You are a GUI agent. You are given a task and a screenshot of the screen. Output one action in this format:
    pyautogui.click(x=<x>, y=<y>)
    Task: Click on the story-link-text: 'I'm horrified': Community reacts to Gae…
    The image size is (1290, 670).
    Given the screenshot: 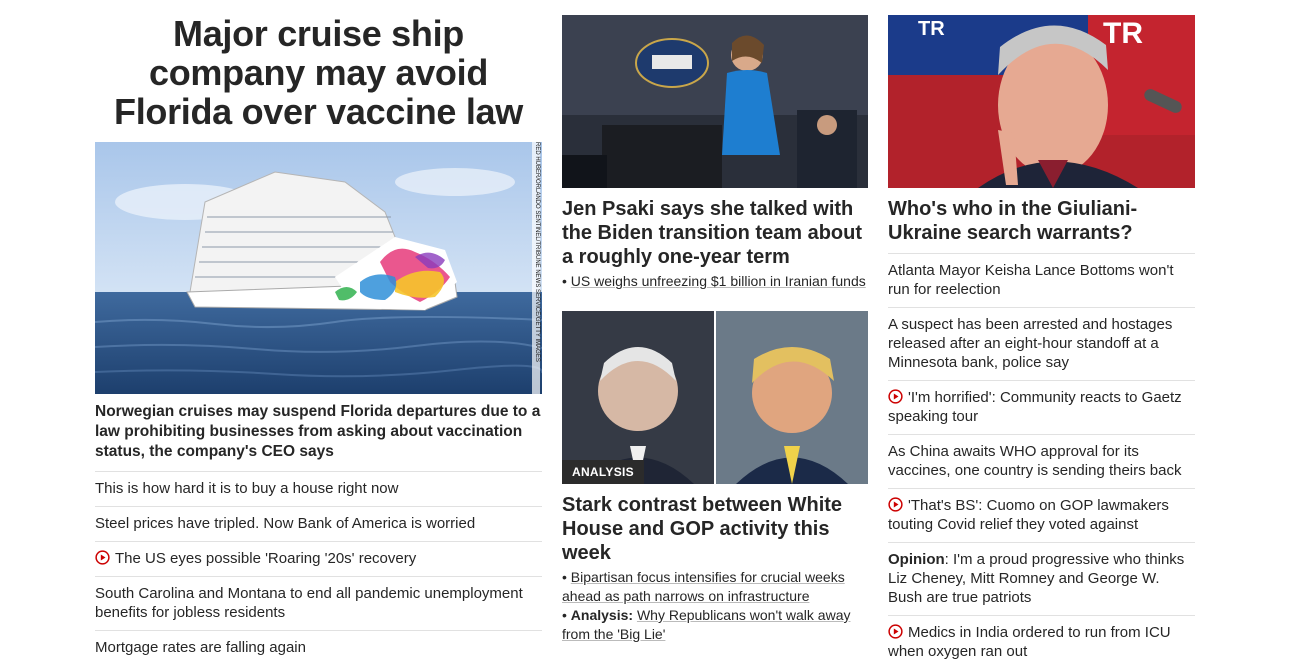 What is the action you would take?
    pyautogui.click(x=1035, y=407)
    